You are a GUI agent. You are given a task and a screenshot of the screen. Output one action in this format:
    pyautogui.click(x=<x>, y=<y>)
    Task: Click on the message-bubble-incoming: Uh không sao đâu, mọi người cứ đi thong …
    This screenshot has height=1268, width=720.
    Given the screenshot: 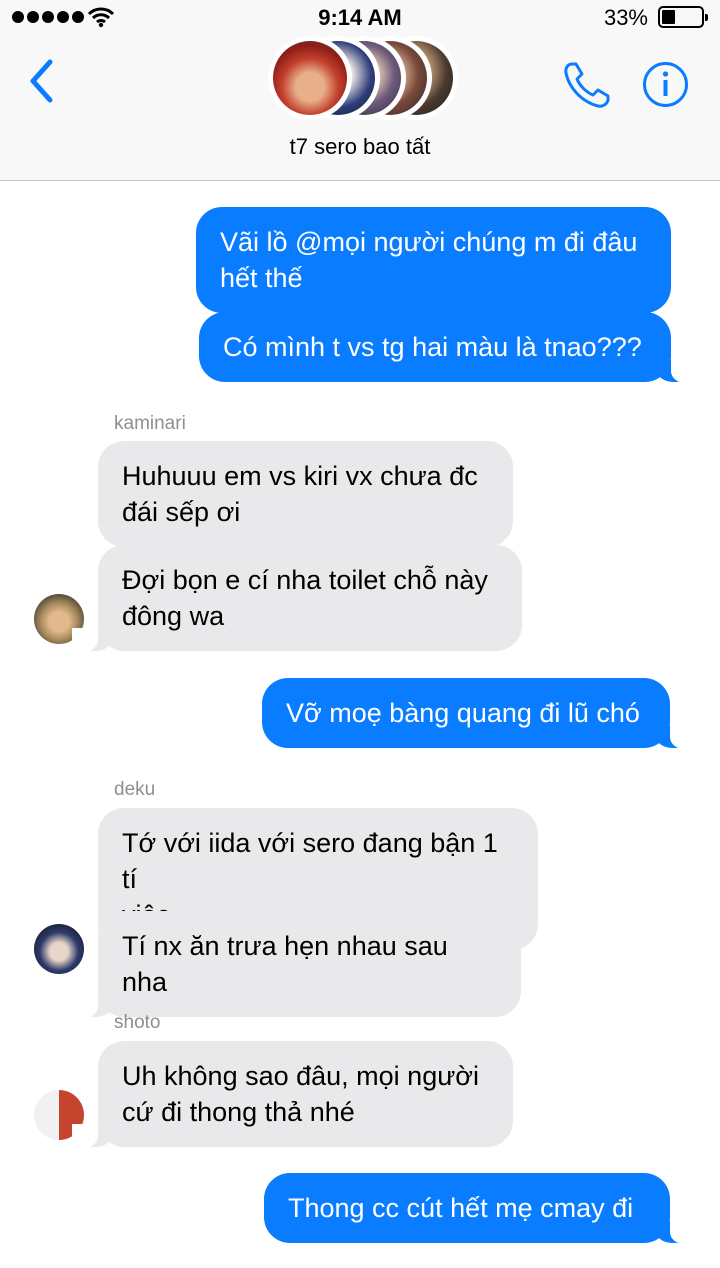 What is the action you would take?
    pyautogui.click(x=292, y=1094)
    